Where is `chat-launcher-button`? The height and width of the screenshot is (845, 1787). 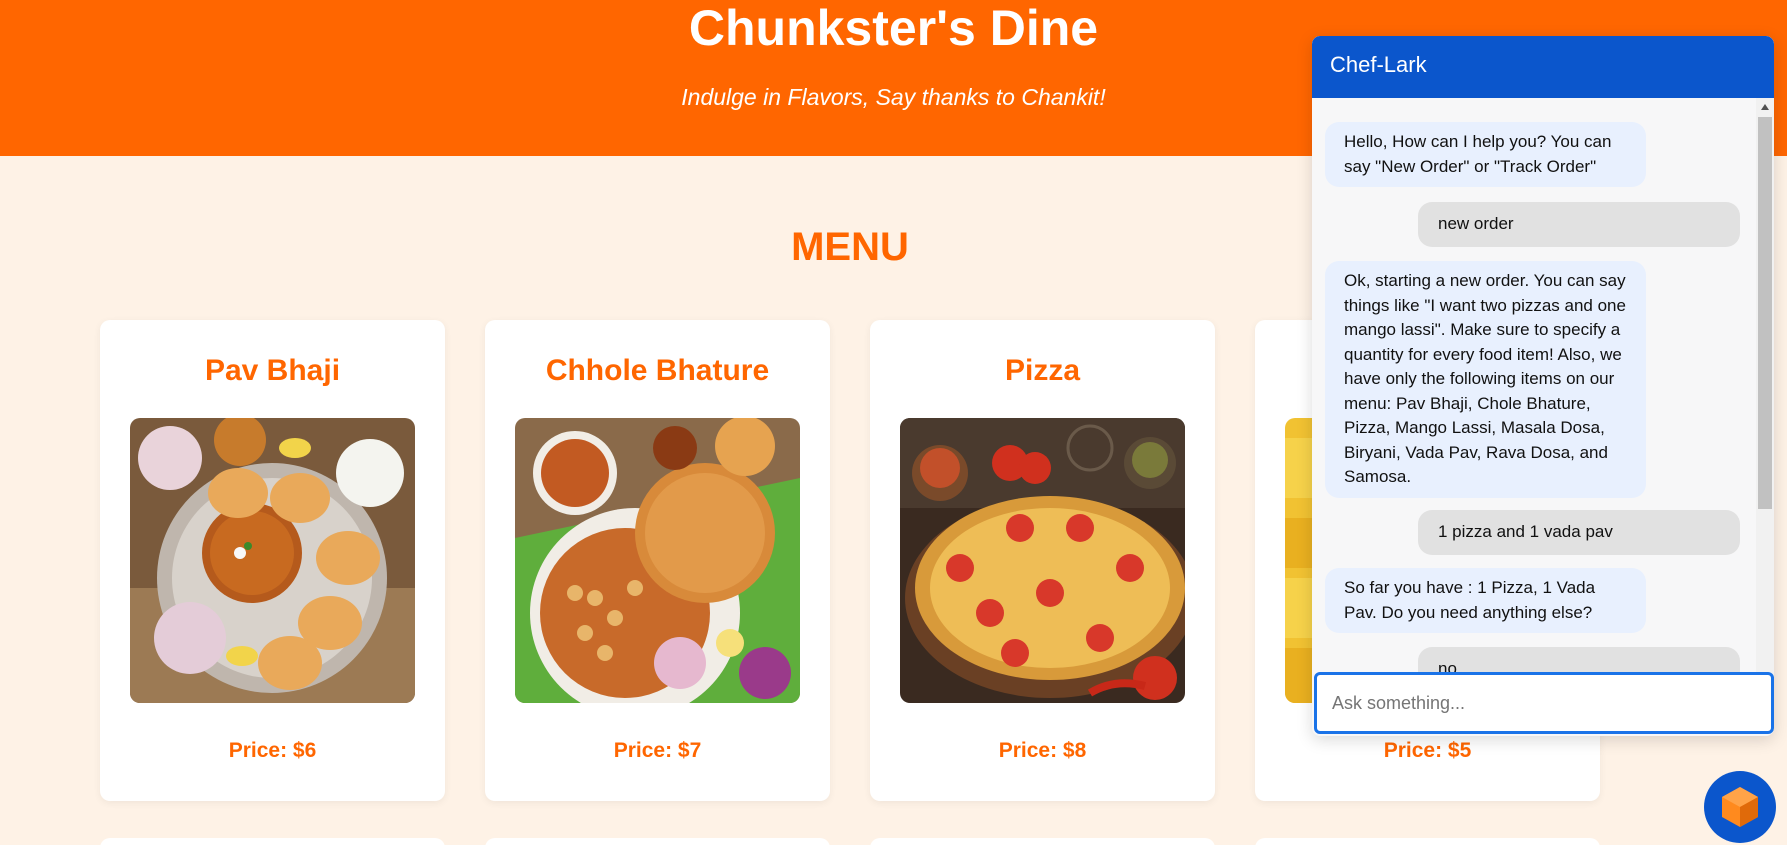 chat-launcher-button is located at coordinates (1740, 807).